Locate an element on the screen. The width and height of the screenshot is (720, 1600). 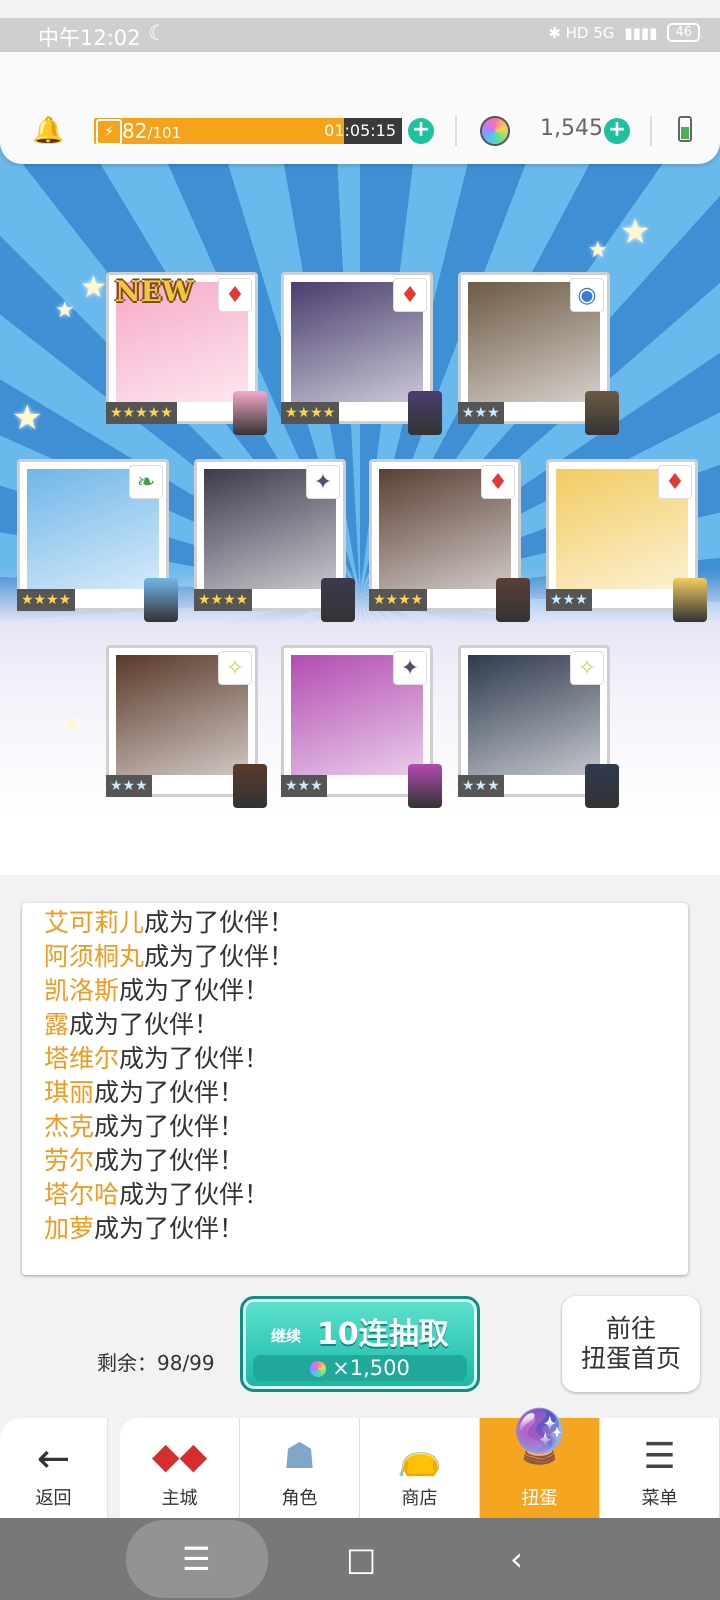
nav-gacha: 🔮 扭蛋 is located at coordinates (540, 1462).